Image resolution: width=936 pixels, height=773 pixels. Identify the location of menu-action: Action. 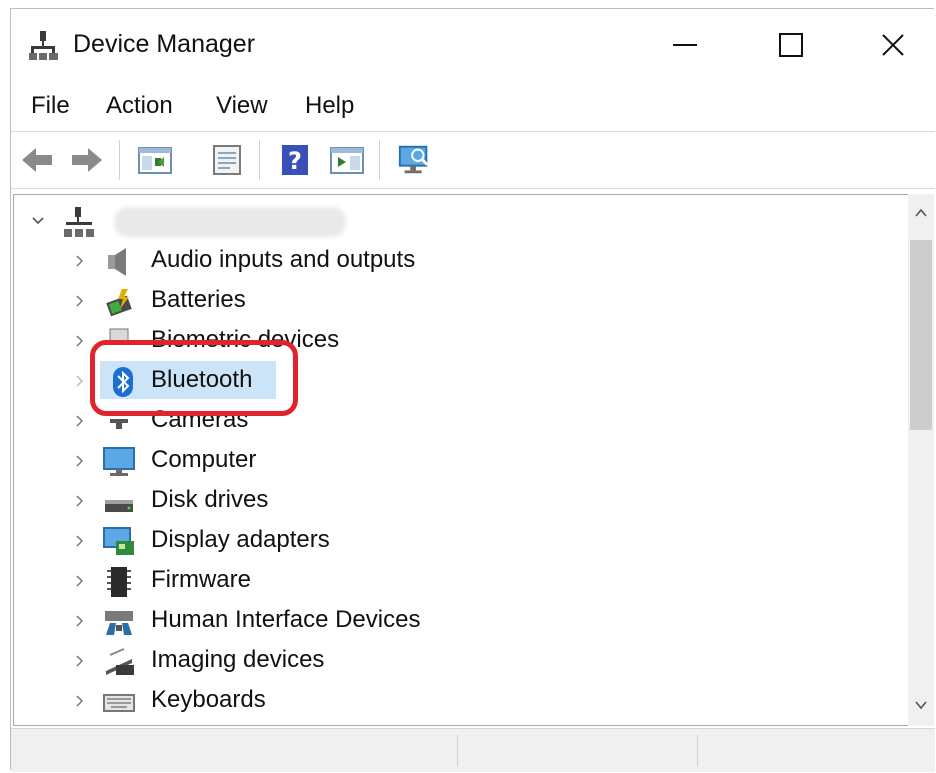
(139, 106).